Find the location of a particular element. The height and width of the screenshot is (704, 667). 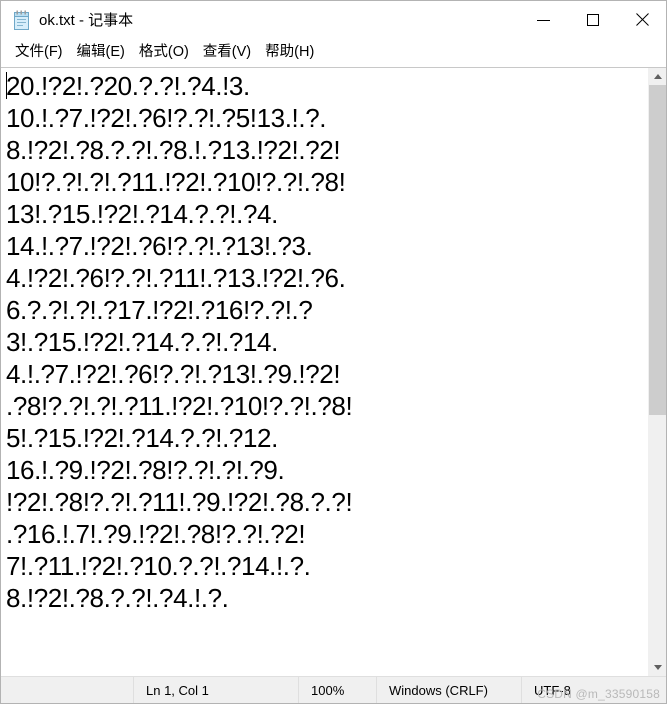

window-title: ok.txt - 记事本 is located at coordinates (86, 20).